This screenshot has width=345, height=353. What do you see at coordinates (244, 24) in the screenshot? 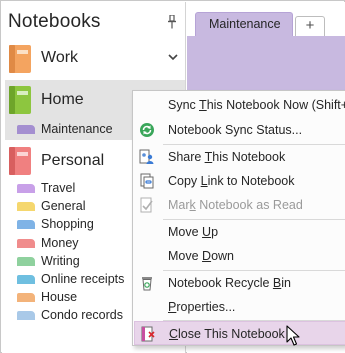
I see `tab-maintenance: Maintenance` at bounding box center [244, 24].